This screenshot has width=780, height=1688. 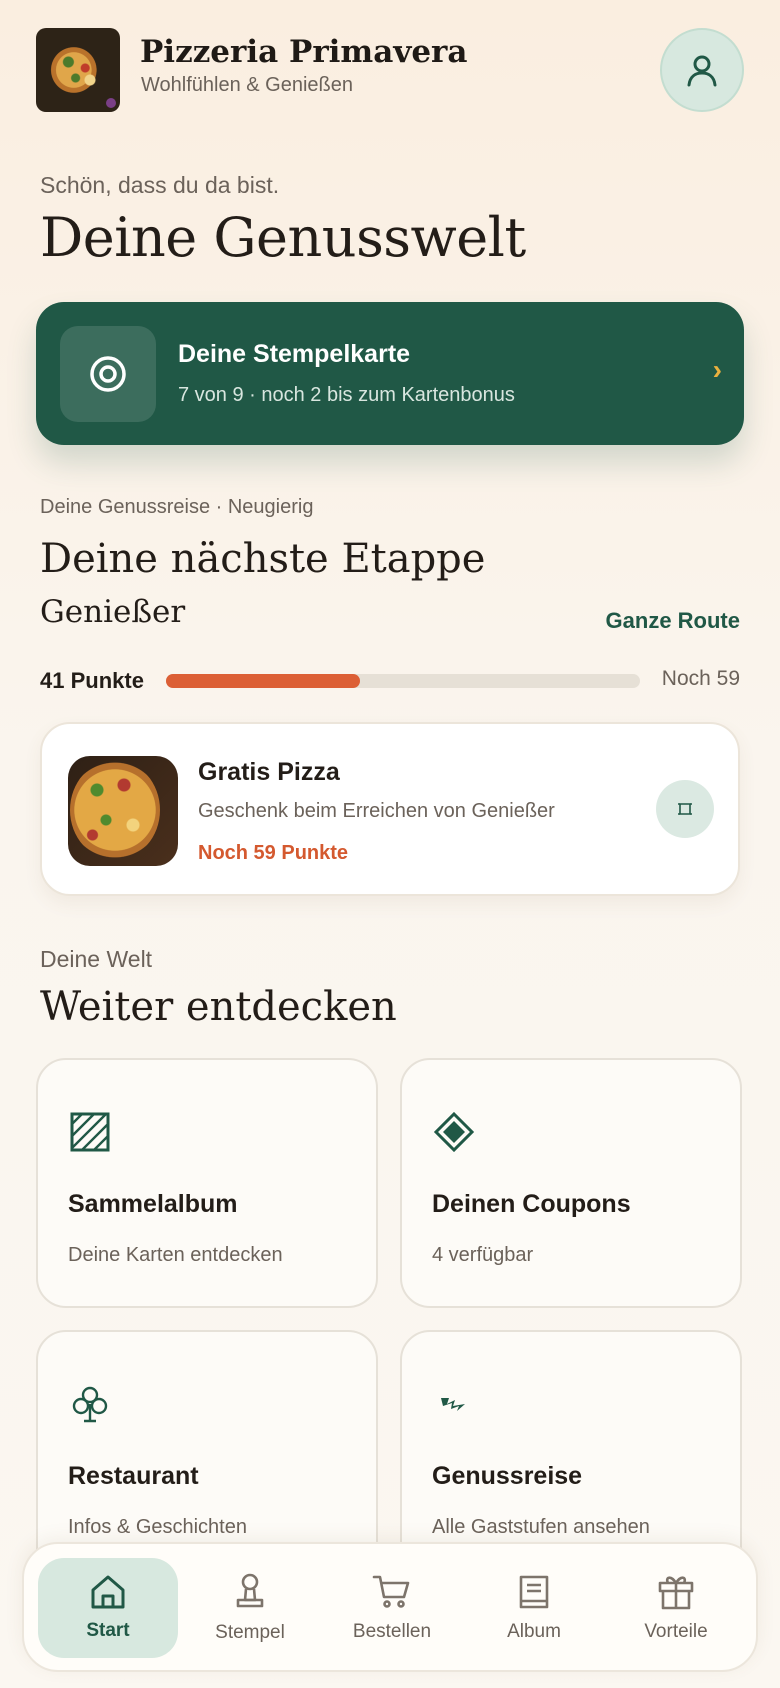 What do you see at coordinates (263, 681) in the screenshot?
I see `points-progress-fill` at bounding box center [263, 681].